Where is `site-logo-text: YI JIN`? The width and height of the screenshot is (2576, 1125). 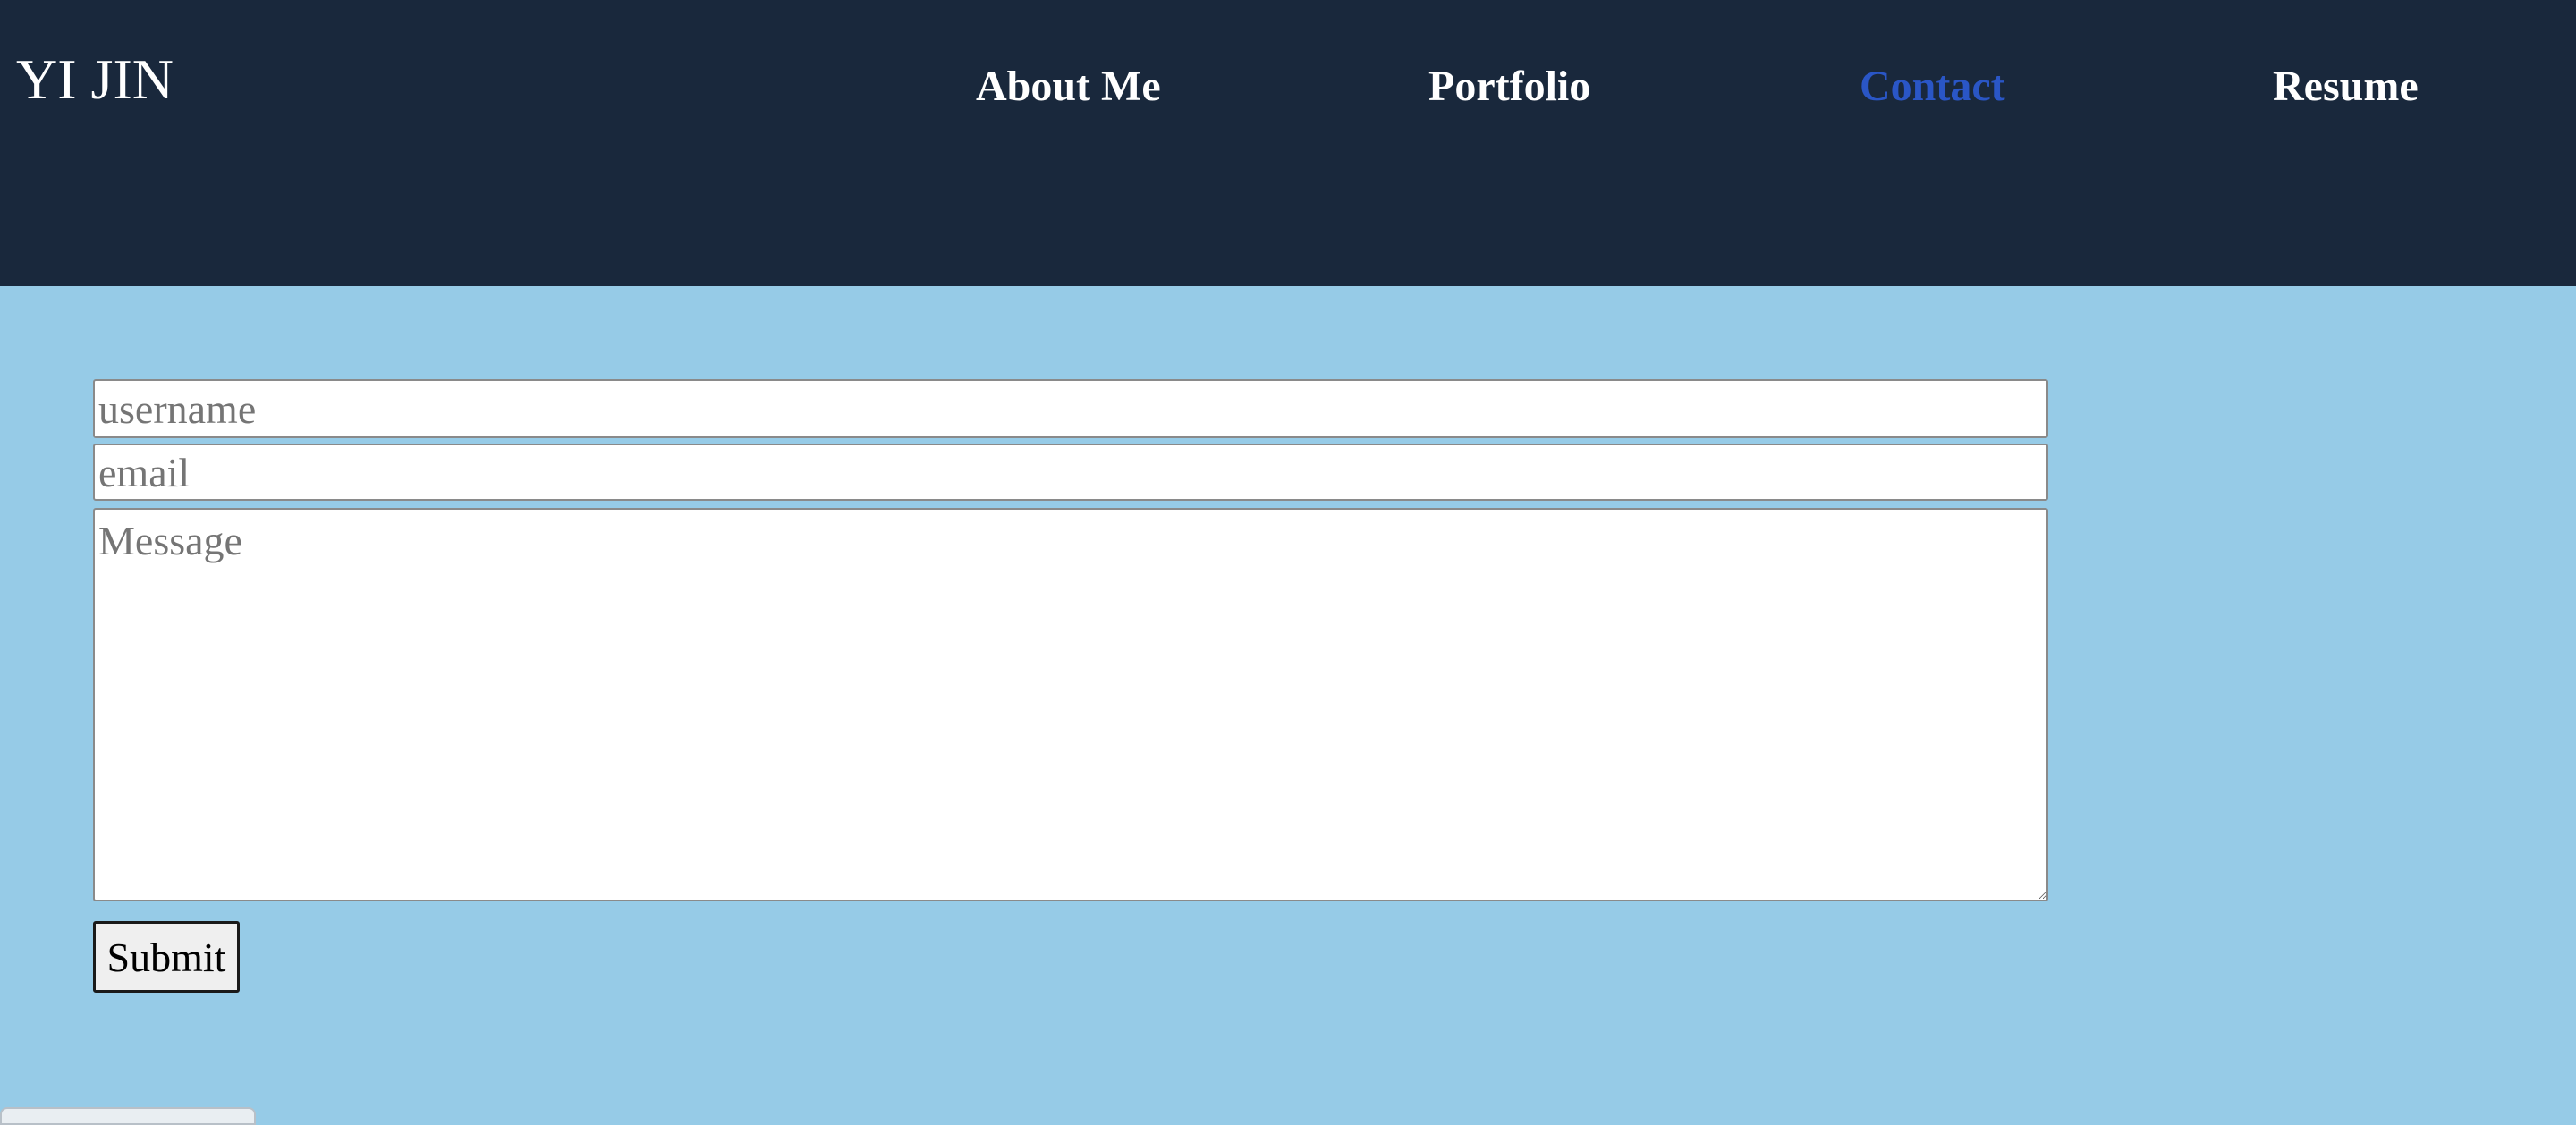
site-logo-text: YI JIN is located at coordinates (95, 79).